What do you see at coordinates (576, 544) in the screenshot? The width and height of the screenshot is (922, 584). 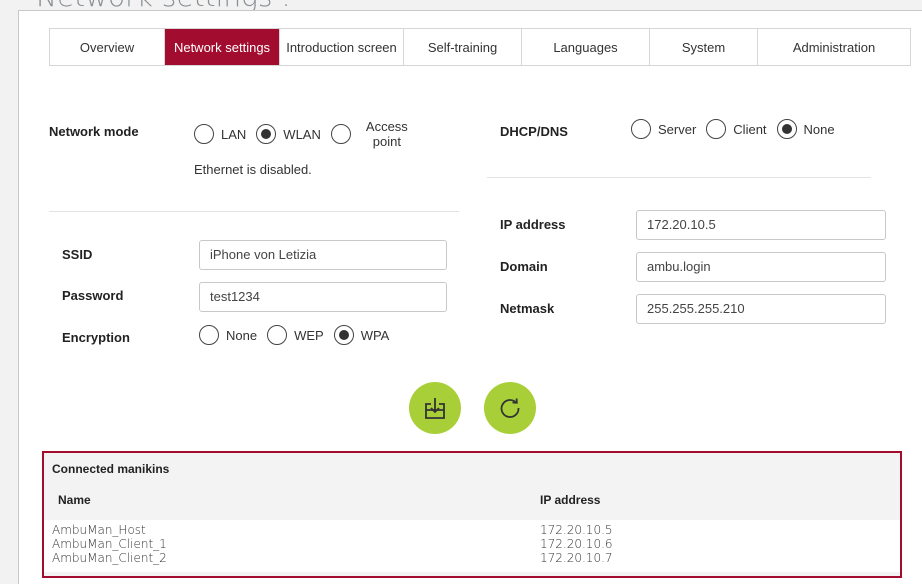 I see `table-row-ip: 172.20.10.6` at bounding box center [576, 544].